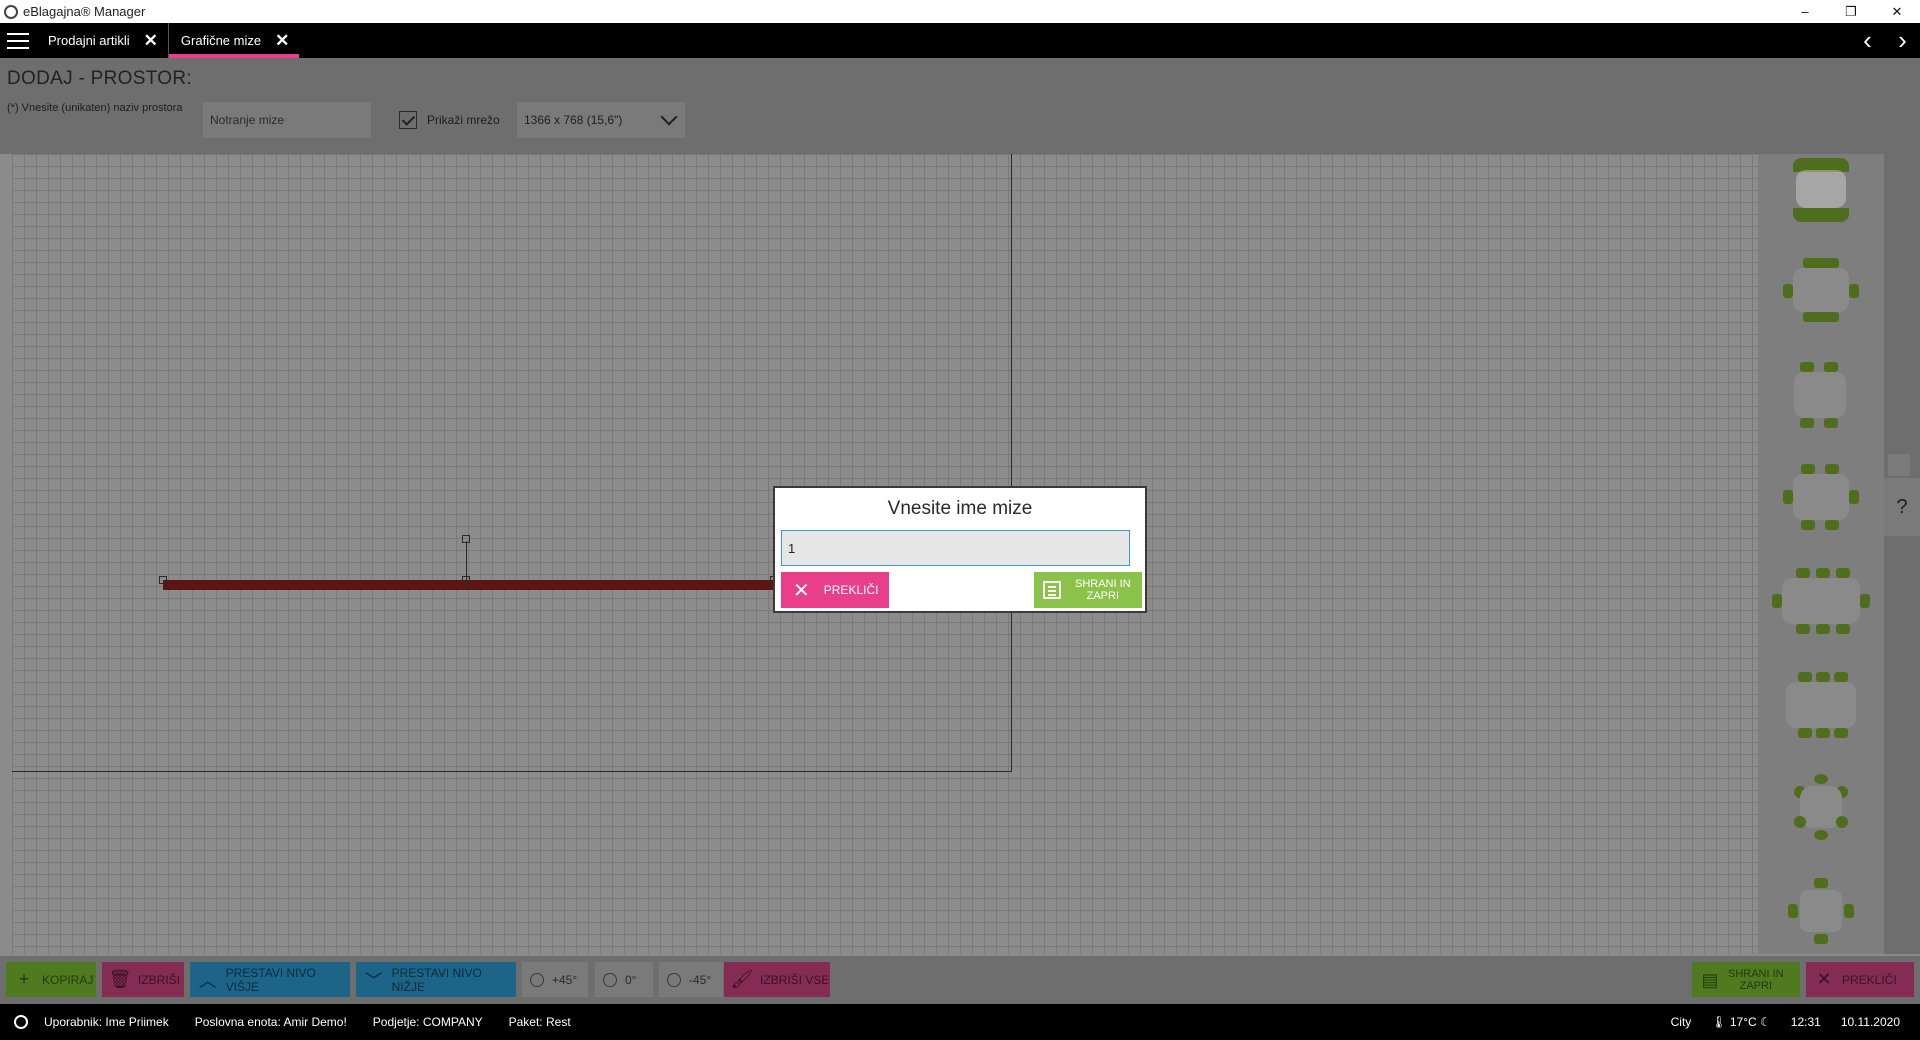 This screenshot has width=1920, height=1040. Describe the element at coordinates (1765, 1022) in the screenshot. I see `moon-icon: ☾` at that location.